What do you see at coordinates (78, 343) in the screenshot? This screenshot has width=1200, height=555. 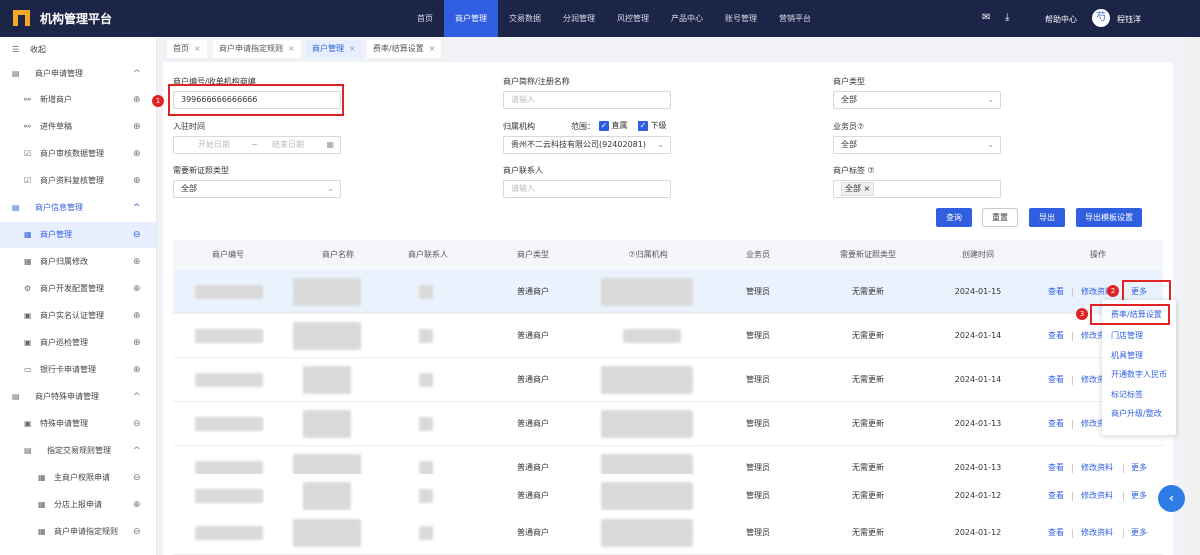 I see `sidebar-item-inspection: ▣ 商户巡检管理 ⊕` at bounding box center [78, 343].